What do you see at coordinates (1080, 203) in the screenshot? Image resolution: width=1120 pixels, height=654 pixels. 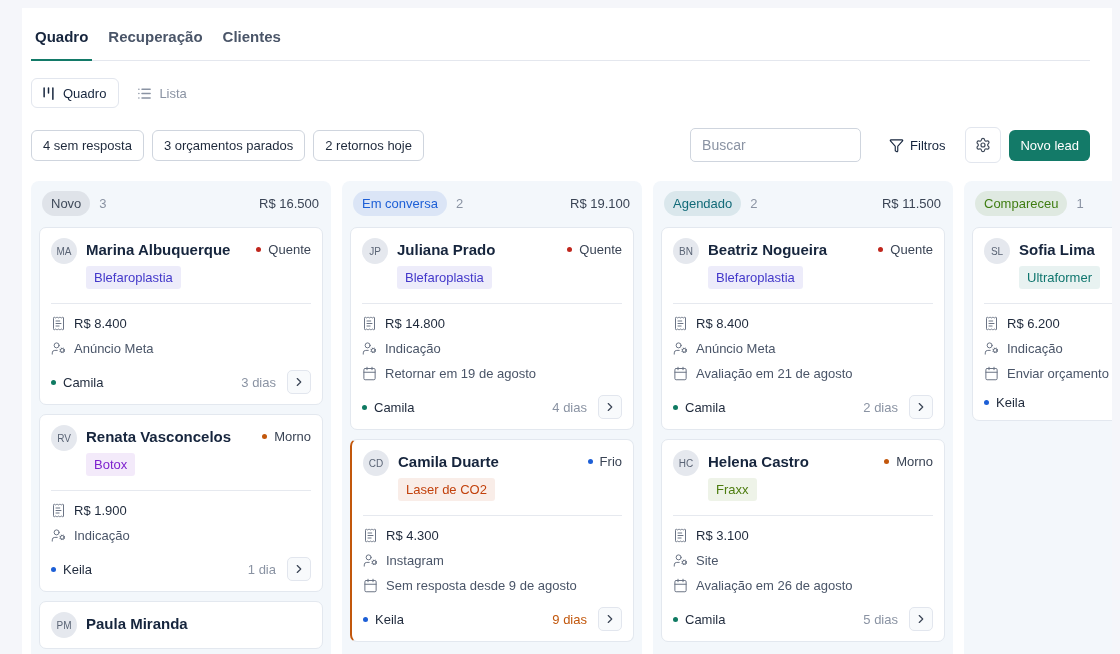 I see `stage-count: 1` at bounding box center [1080, 203].